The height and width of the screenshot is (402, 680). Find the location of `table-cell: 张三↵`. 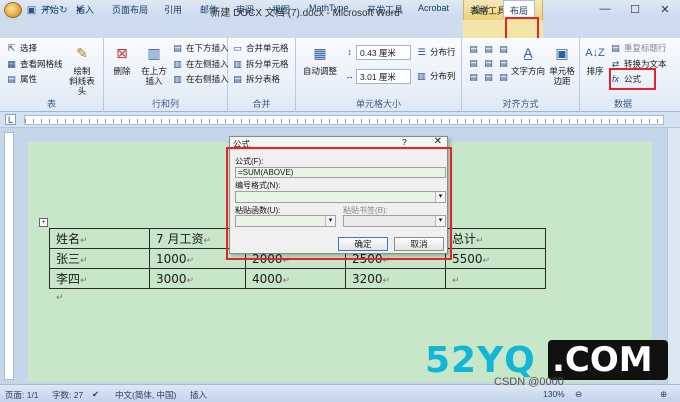

table-cell: 张三↵ is located at coordinates (99, 258).